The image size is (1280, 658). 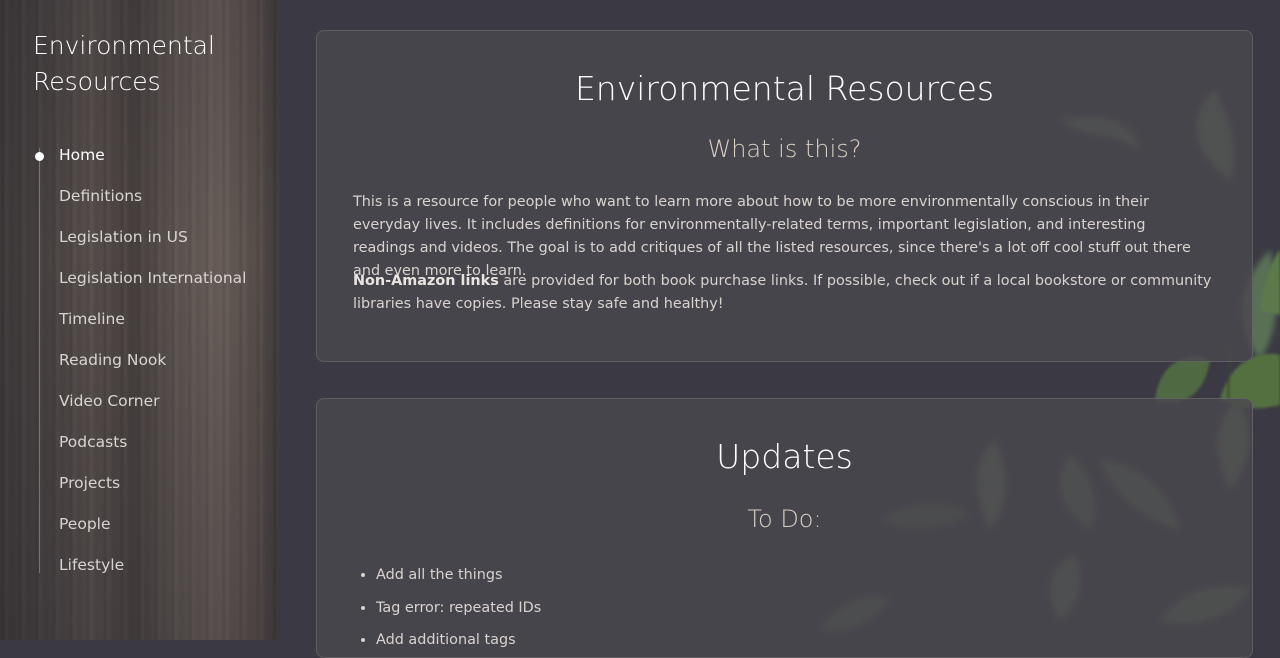 What do you see at coordinates (90, 483) in the screenshot?
I see `nav-item-label: Projects` at bounding box center [90, 483].